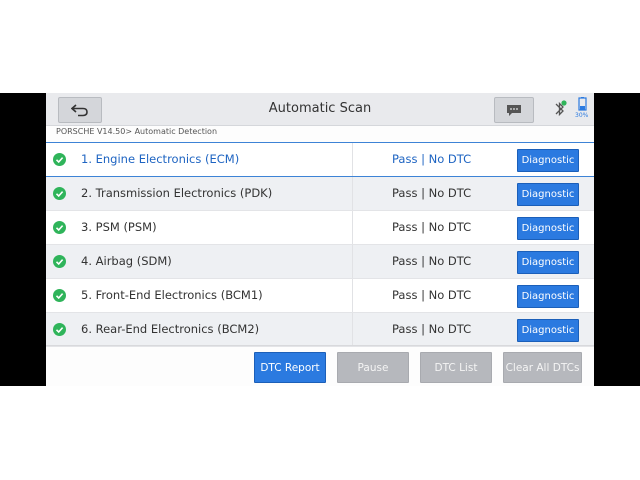 This screenshot has width=640, height=480. What do you see at coordinates (582, 104) in the screenshot?
I see `battery-icon` at bounding box center [582, 104].